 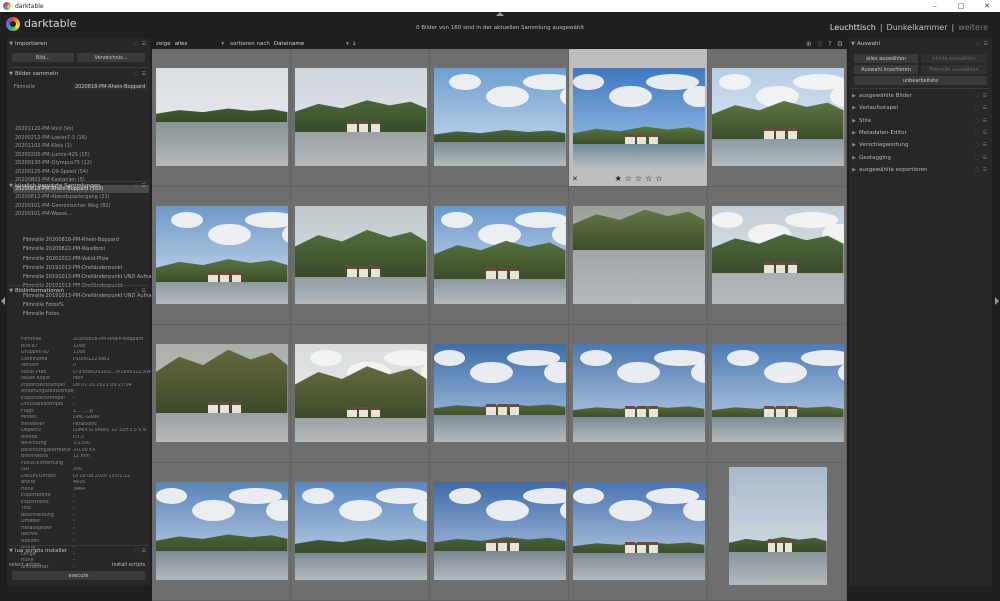 What do you see at coordinates (997, 301) in the screenshot?
I see `collapse-right-arrow-icon` at bounding box center [997, 301].